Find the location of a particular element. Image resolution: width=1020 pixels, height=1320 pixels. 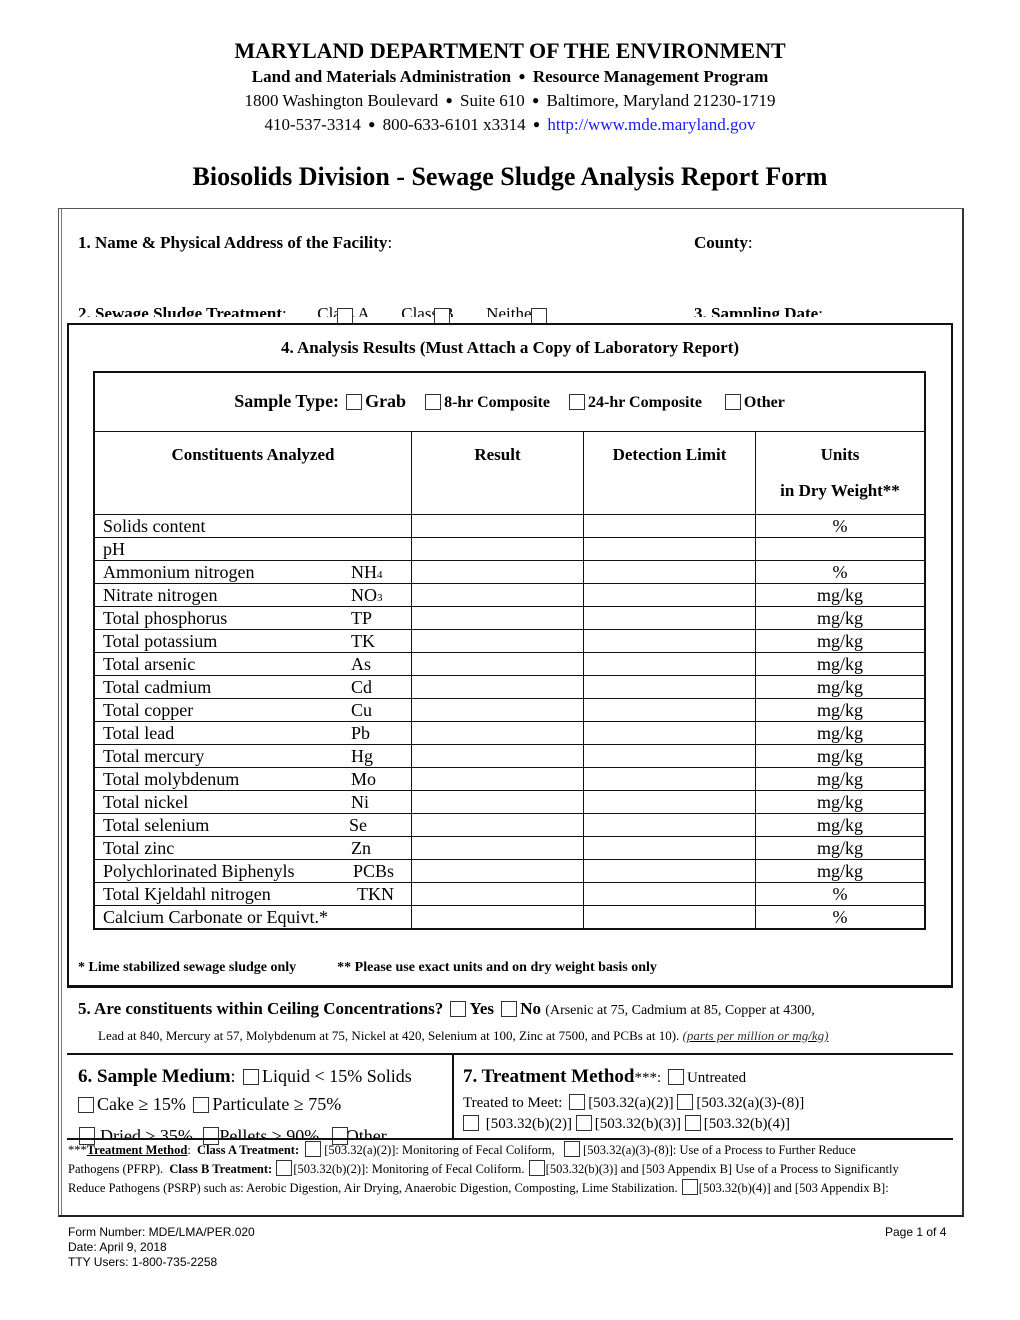

untreated-label: Untreated is located at coordinates (716, 1078).